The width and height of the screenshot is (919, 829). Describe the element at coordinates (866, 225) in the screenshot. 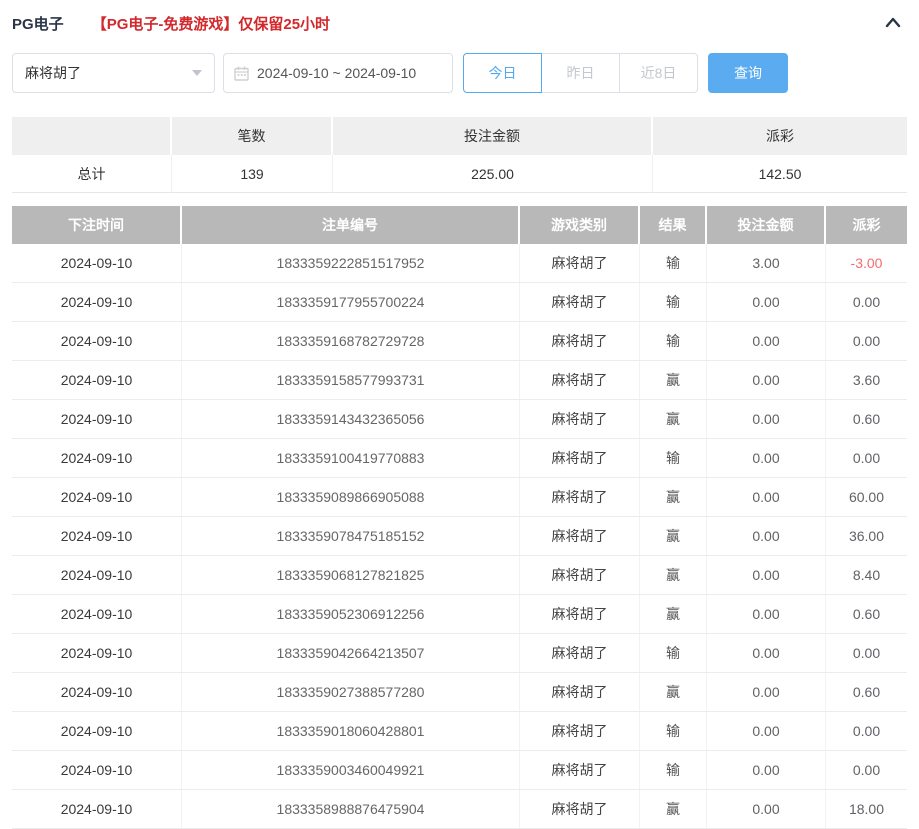

I see `header-payout: 派彩` at that location.